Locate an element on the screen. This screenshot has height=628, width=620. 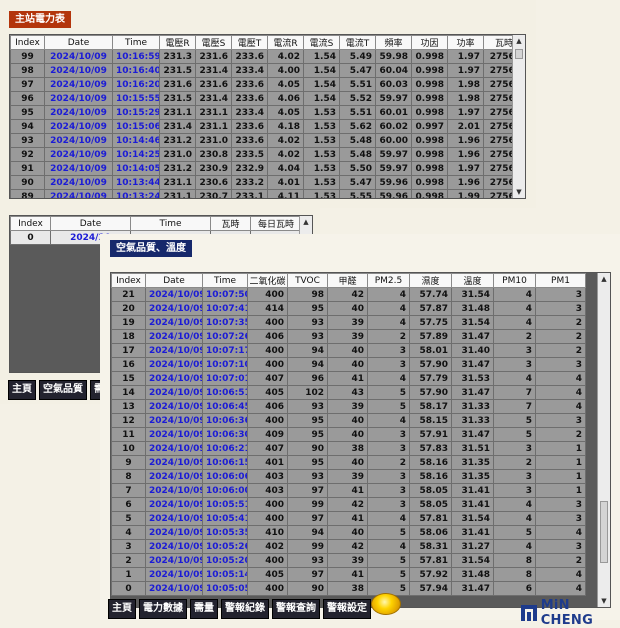
table-row: 12 2024/10/09 10:06:36 400 95 40 4 58.15 31.33 5 3 is located at coordinates (348, 420).